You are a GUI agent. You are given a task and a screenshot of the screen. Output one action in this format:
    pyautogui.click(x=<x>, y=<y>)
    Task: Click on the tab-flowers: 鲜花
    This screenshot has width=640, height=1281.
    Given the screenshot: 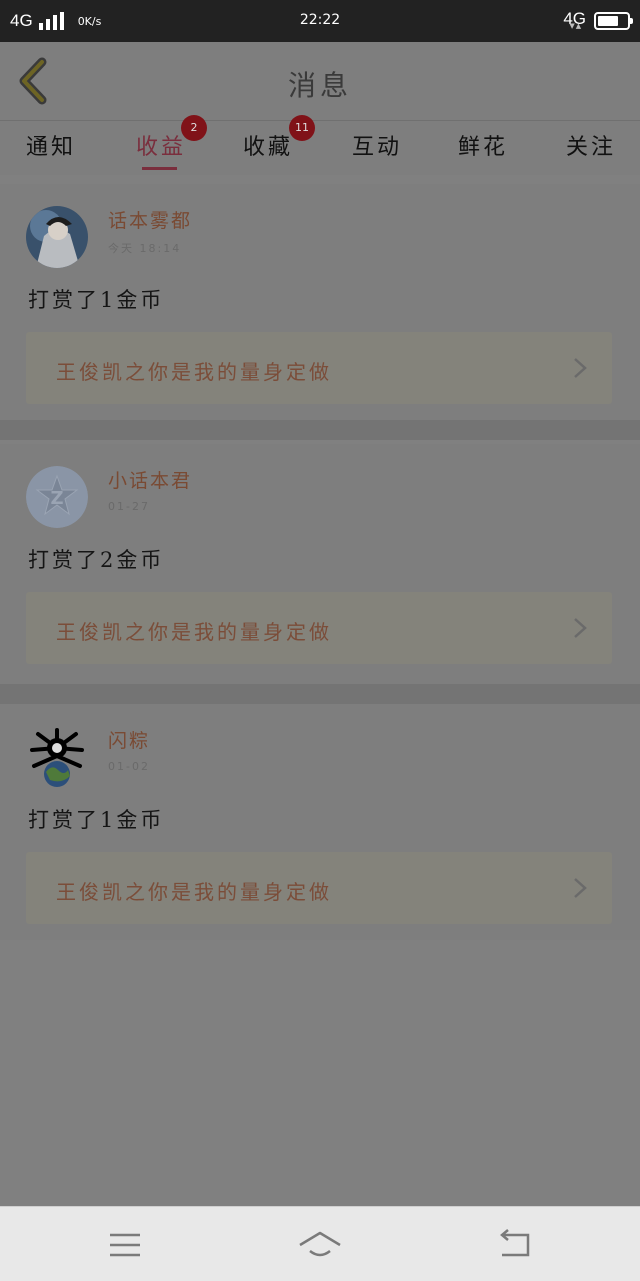 What is the action you would take?
    pyautogui.click(x=483, y=145)
    